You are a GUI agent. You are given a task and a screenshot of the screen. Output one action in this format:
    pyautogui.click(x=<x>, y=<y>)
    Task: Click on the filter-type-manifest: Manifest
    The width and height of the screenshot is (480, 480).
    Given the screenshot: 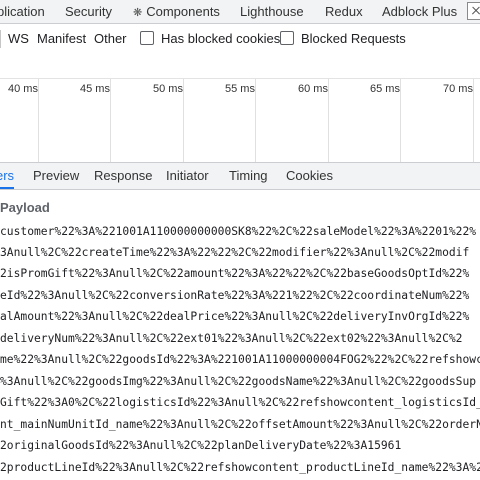 What is the action you would take?
    pyautogui.click(x=61, y=39)
    